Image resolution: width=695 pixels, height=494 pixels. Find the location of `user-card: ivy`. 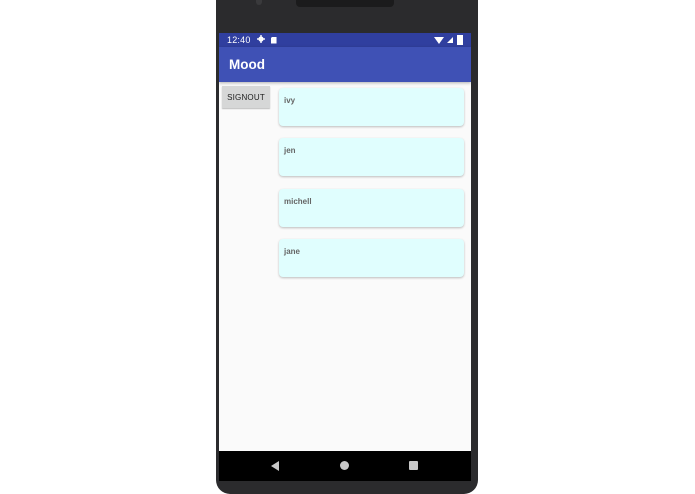

user-card: ivy is located at coordinates (371, 107).